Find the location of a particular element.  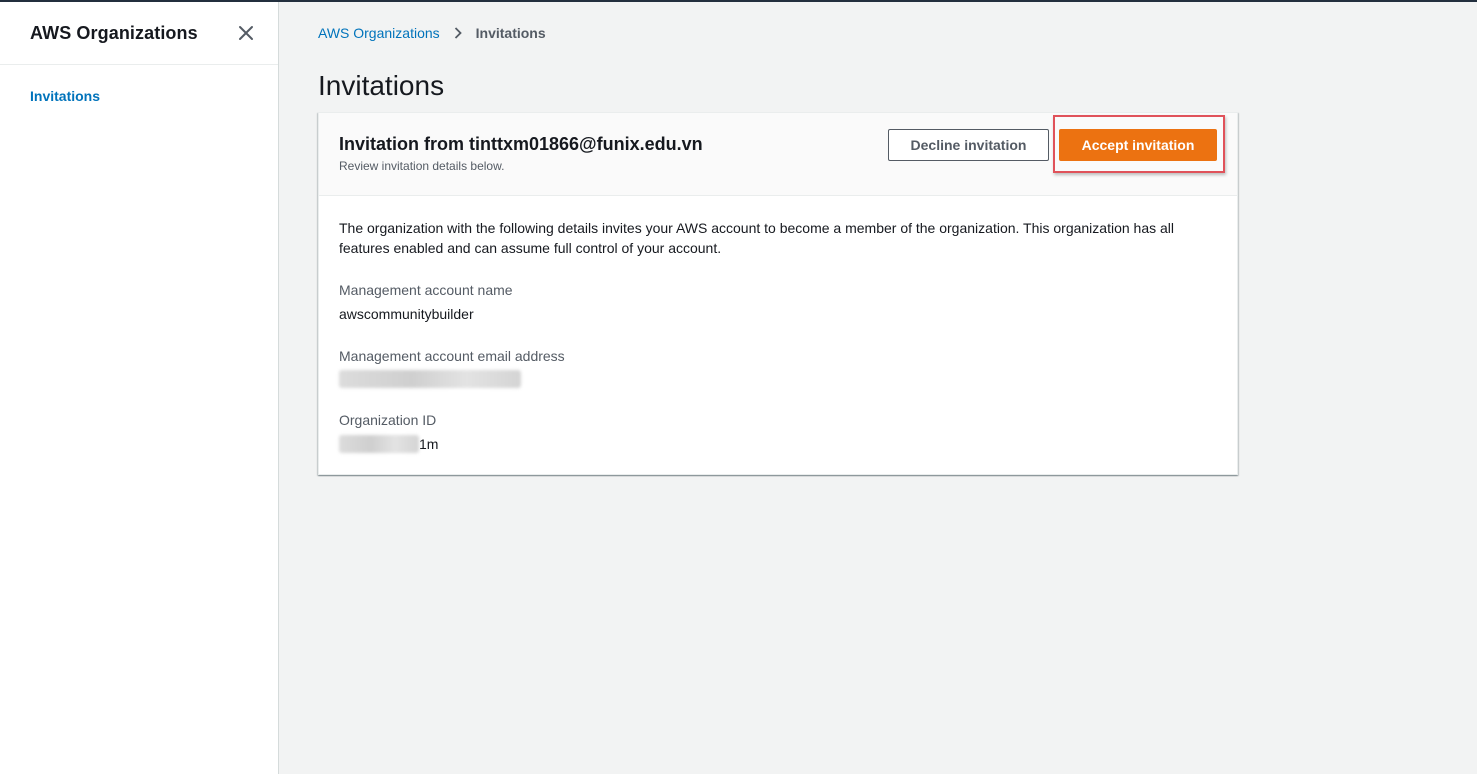

field-organization-id: Organization ID 1m is located at coordinates (778, 432).